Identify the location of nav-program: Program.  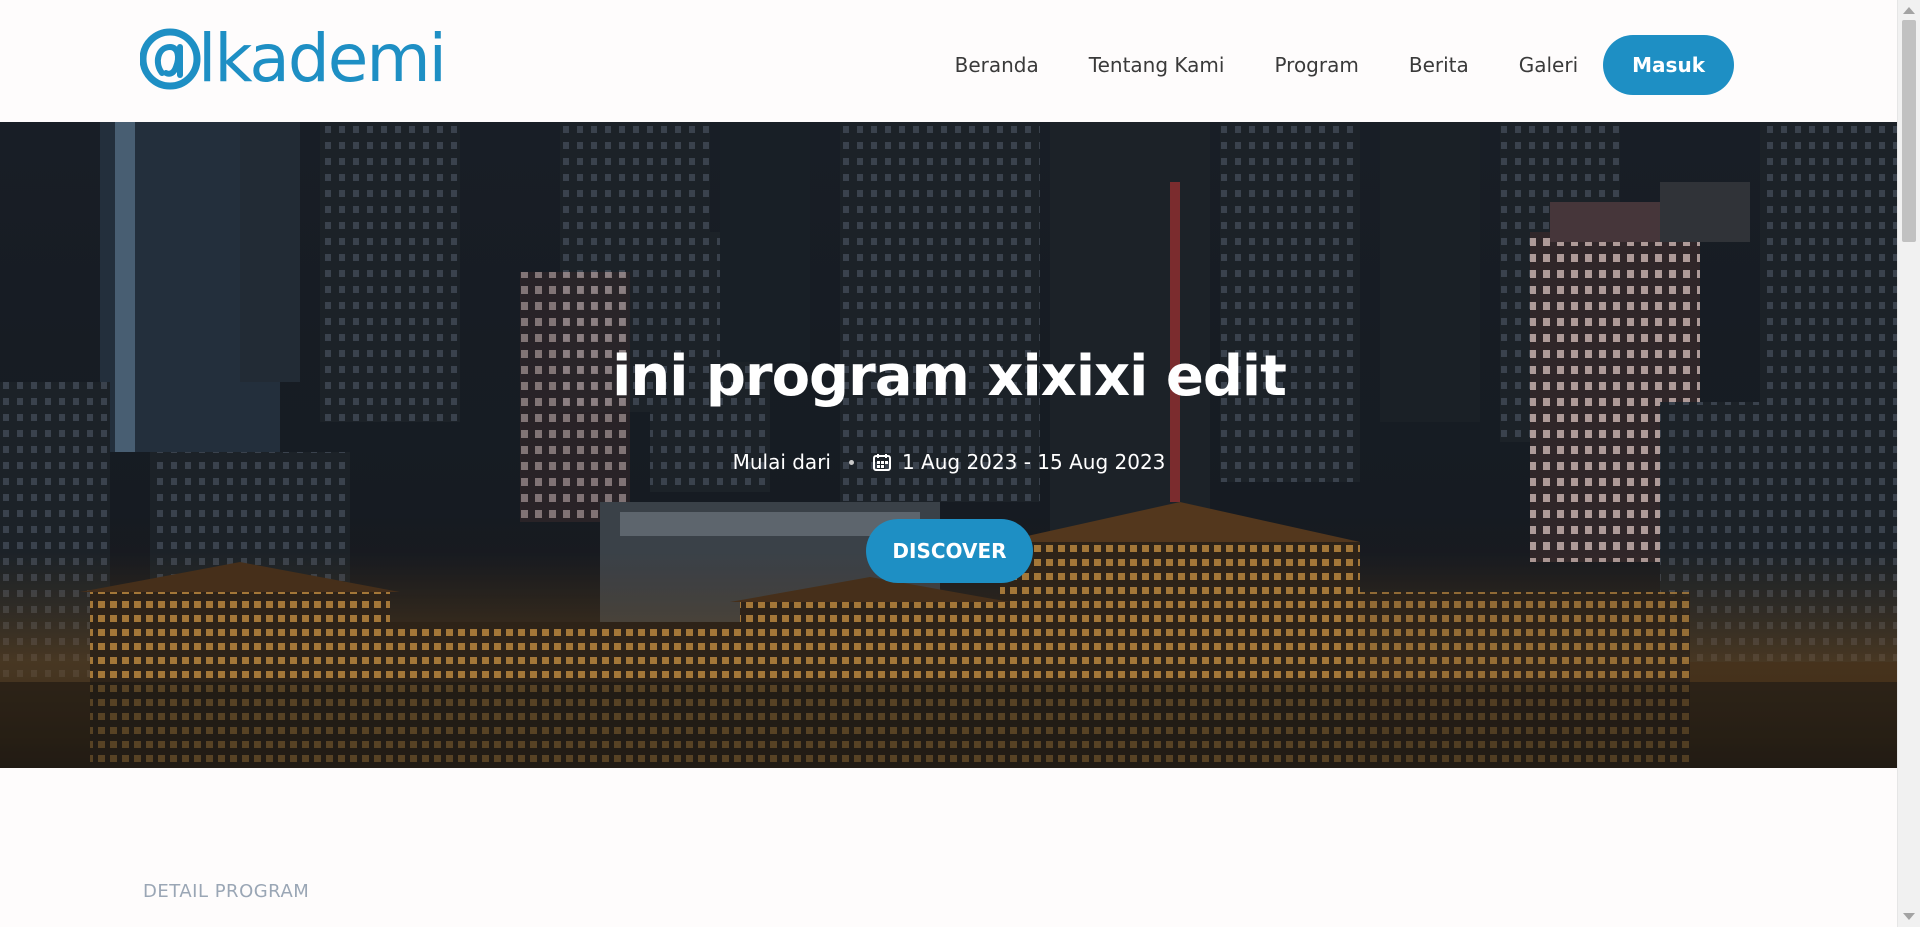
(1316, 65).